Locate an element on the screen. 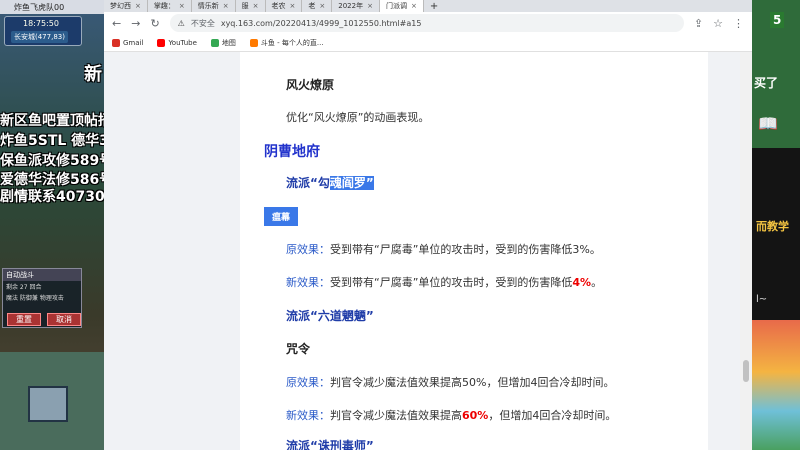 The image size is (800, 450). bookmark-label: 地图 is located at coordinates (228, 42).